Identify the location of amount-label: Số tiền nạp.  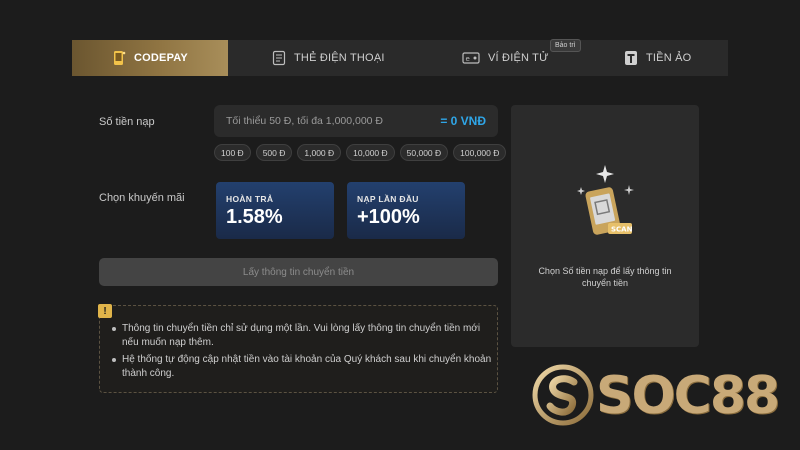
(127, 122).